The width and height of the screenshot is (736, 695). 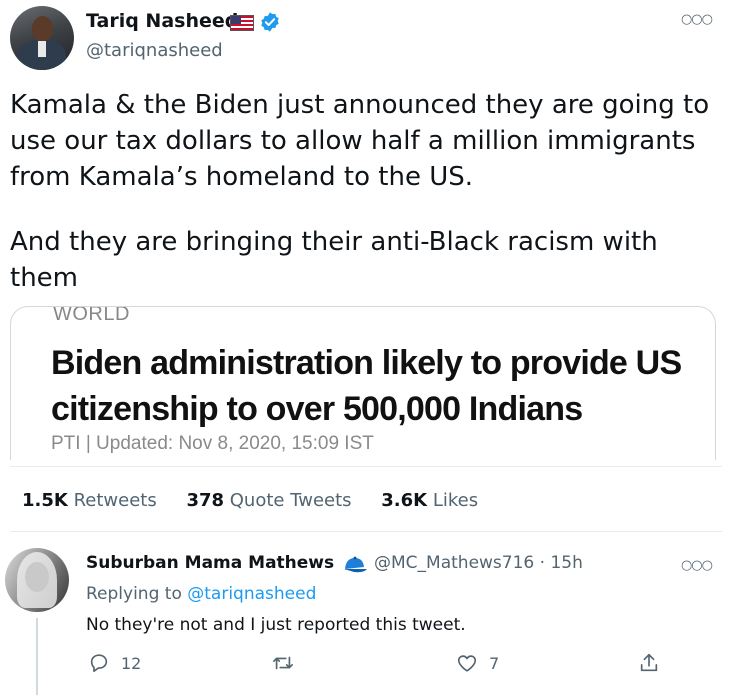 What do you see at coordinates (131, 663) in the screenshot?
I see `reply-count: 12` at bounding box center [131, 663].